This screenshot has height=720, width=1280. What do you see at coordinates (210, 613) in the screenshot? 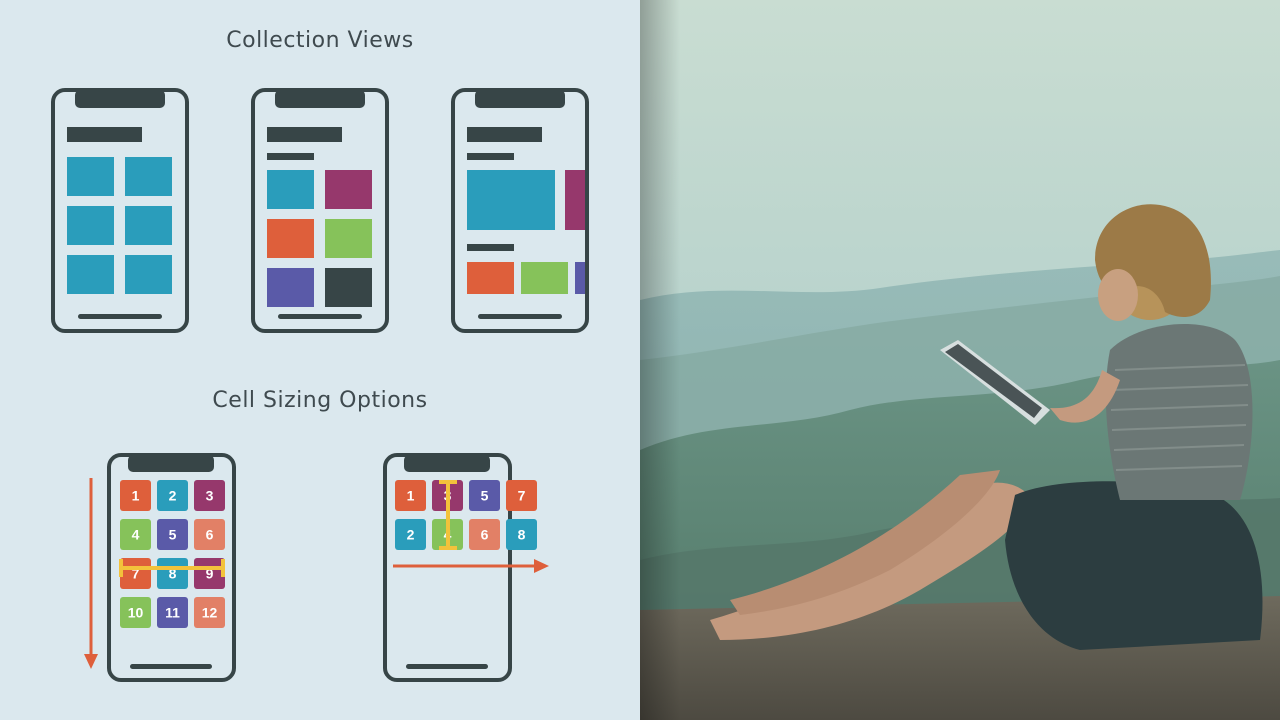
I see `vertical-cell-12-label: 12` at bounding box center [210, 613].